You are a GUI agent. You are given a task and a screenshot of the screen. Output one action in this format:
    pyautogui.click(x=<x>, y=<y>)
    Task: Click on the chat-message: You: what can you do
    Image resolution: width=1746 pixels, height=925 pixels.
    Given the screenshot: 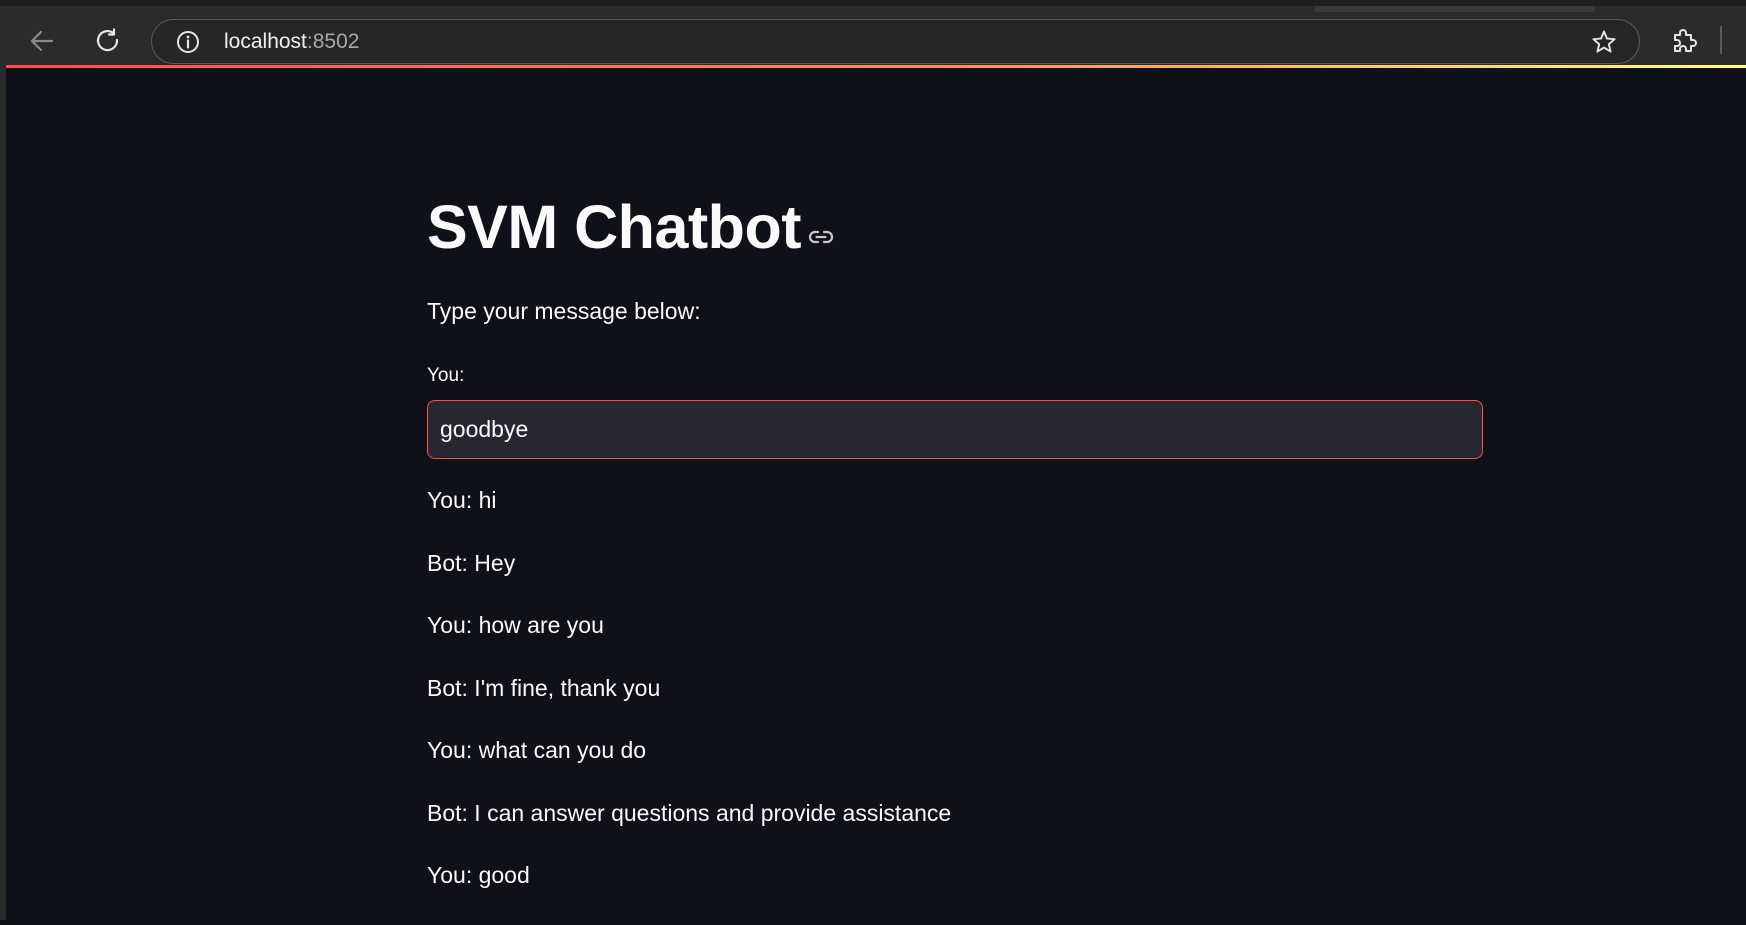 What is the action you would take?
    pyautogui.click(x=537, y=750)
    